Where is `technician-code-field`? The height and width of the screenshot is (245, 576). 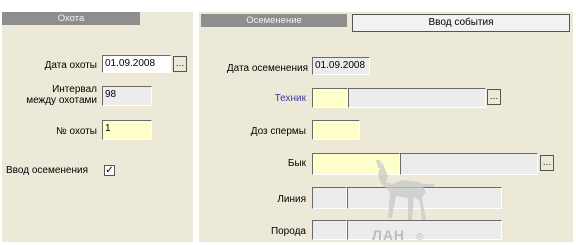 technician-code-field is located at coordinates (330, 98).